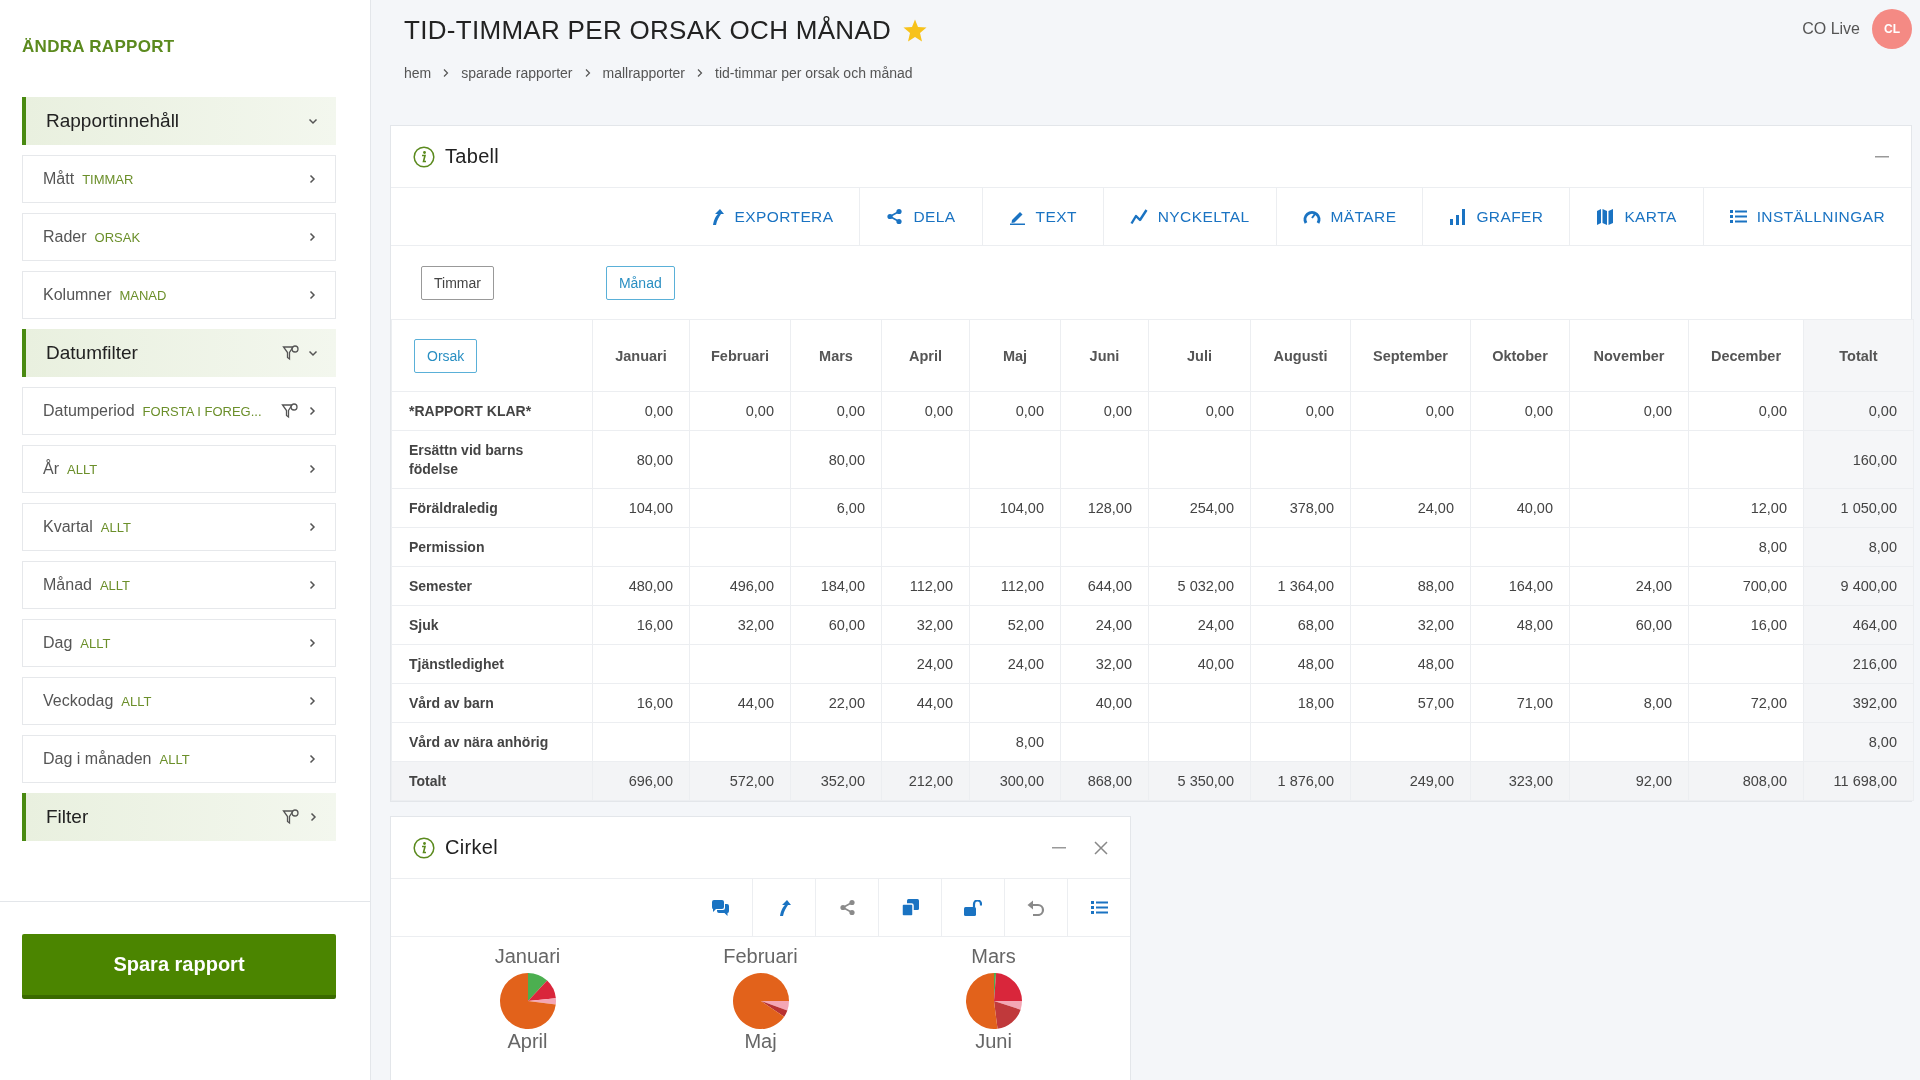  What do you see at coordinates (1746, 355) in the screenshot?
I see `column-header: December` at bounding box center [1746, 355].